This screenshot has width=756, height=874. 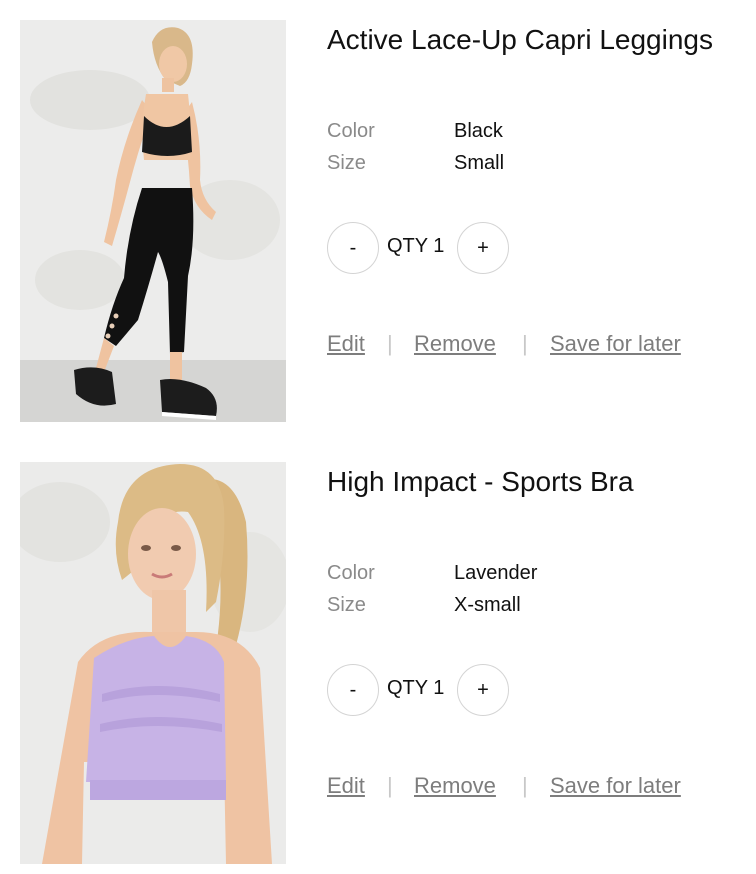 I want to click on color-value: Black, so click(x=478, y=131).